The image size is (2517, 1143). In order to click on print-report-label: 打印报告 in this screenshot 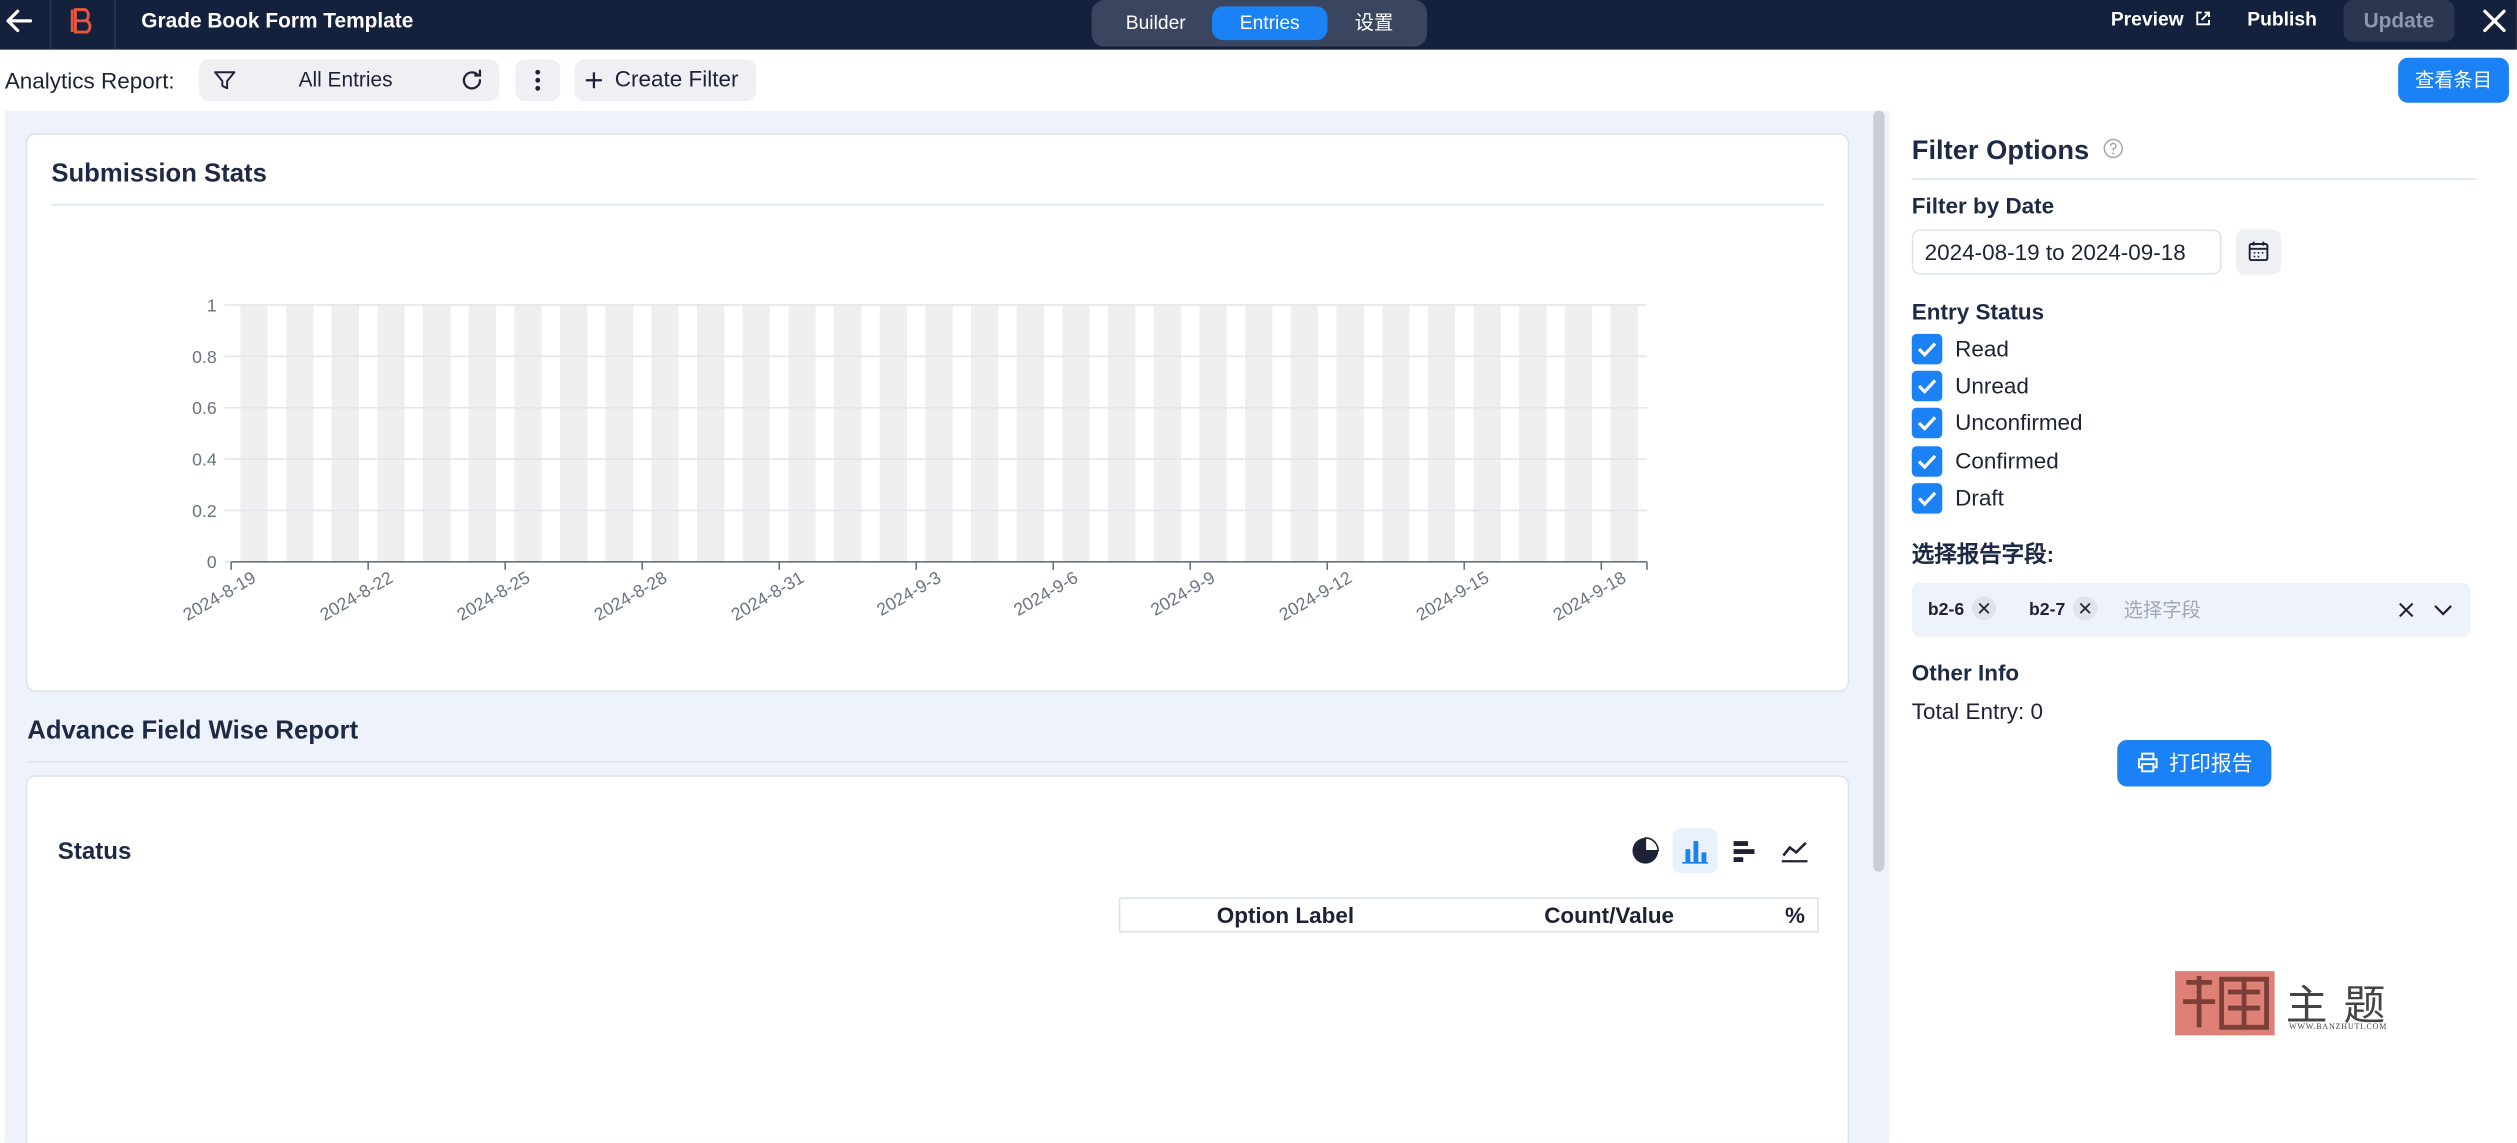, I will do `click(2211, 763)`.